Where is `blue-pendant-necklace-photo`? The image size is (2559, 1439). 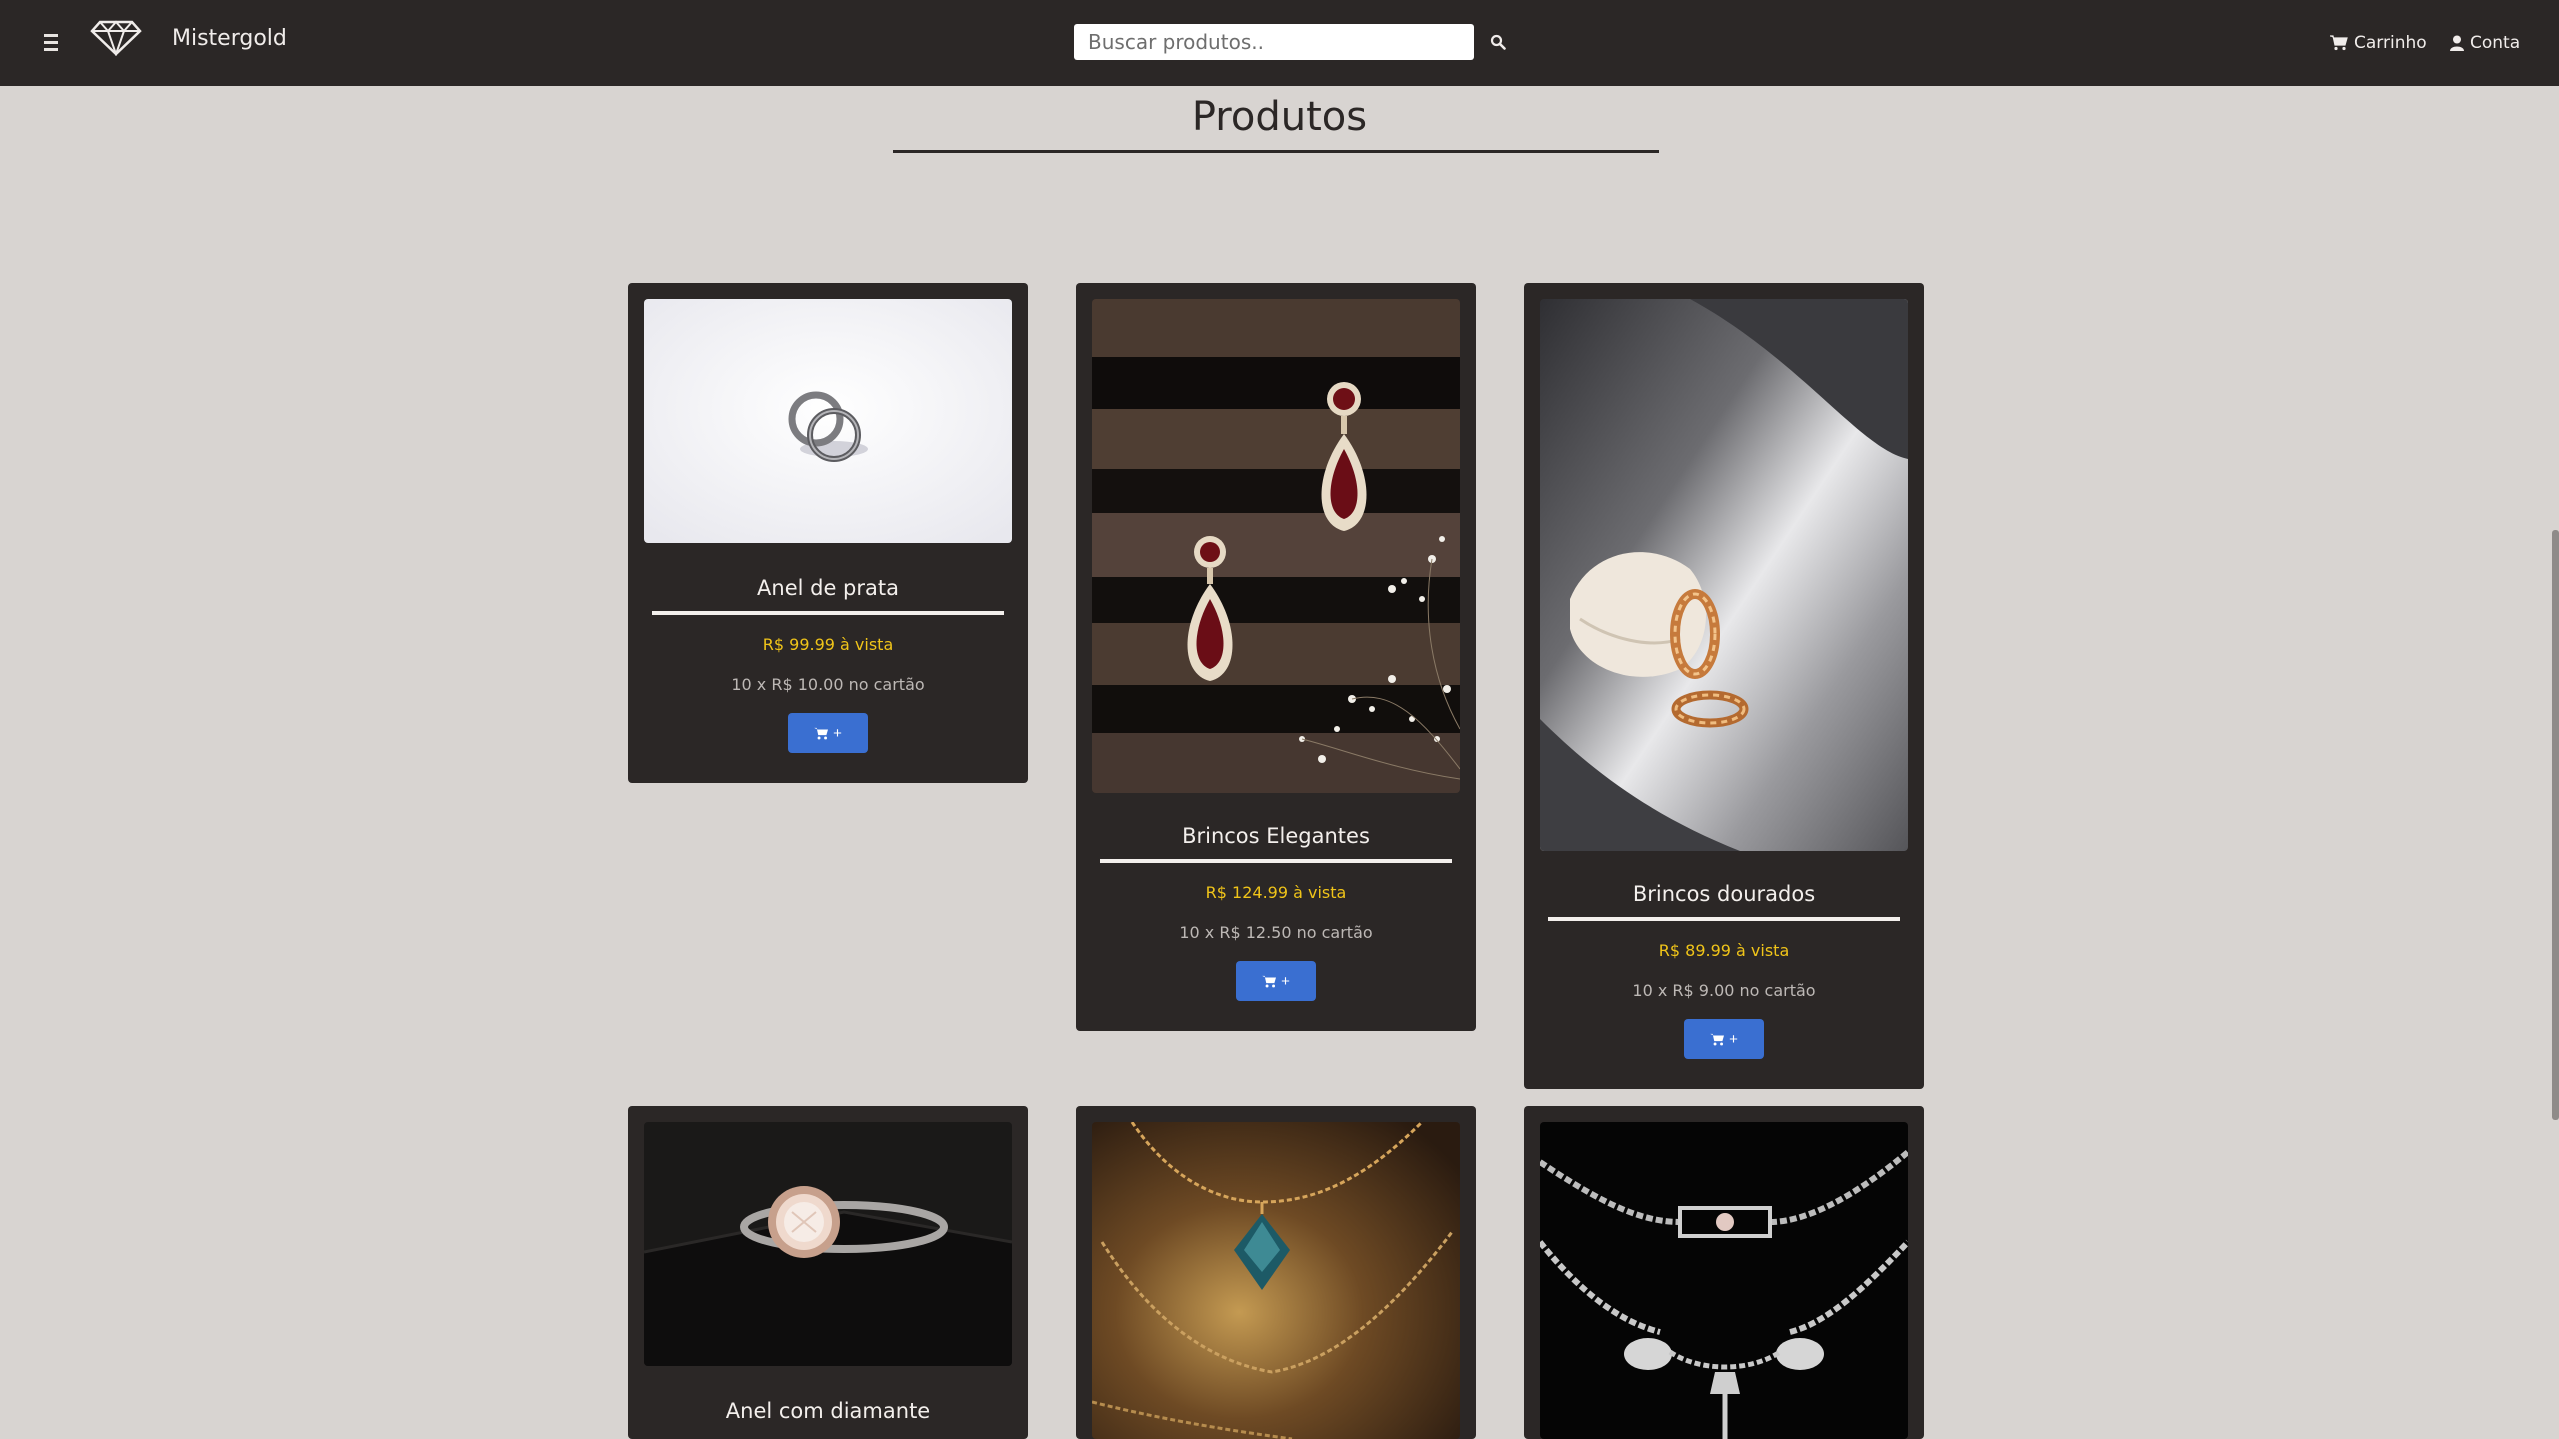
blue-pendant-necklace-photo is located at coordinates (1276, 1280).